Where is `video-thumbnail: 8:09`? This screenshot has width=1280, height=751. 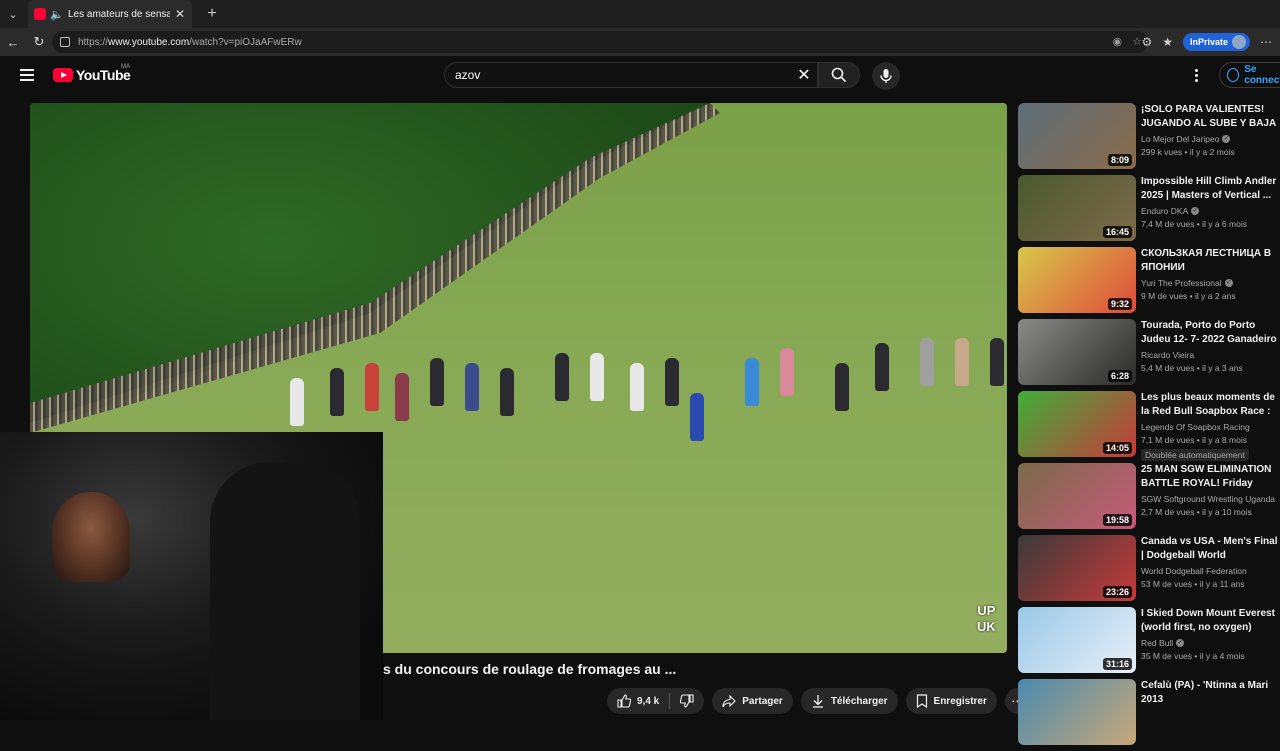 video-thumbnail: 8:09 is located at coordinates (1077, 136).